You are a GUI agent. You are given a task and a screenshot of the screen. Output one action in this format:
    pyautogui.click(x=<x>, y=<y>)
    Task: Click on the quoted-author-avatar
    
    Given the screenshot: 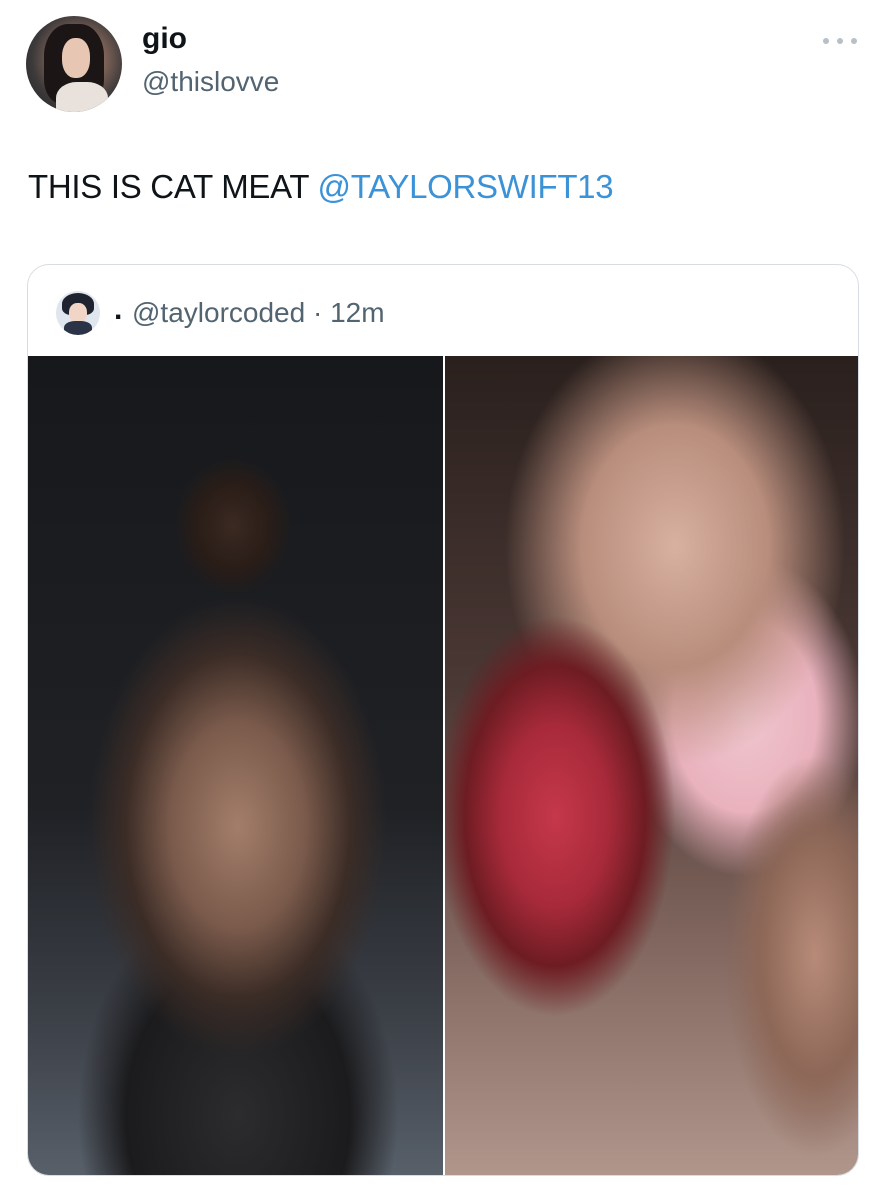 What is the action you would take?
    pyautogui.click(x=78, y=313)
    